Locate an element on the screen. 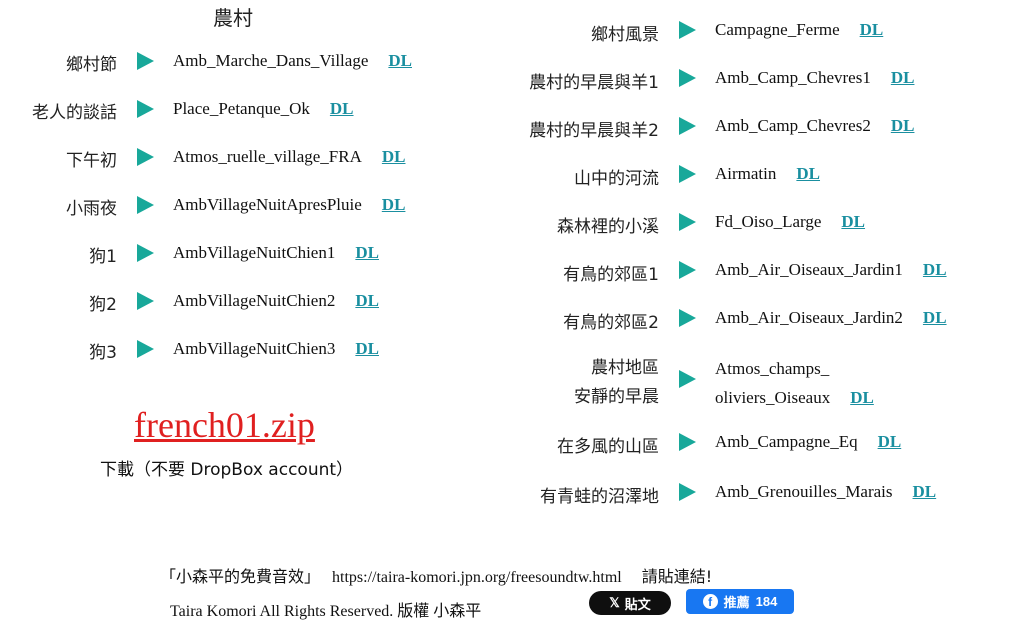  sound-file-row: Amb_Air_Oiseaux_Jardin2 DL is located at coordinates (831, 318).